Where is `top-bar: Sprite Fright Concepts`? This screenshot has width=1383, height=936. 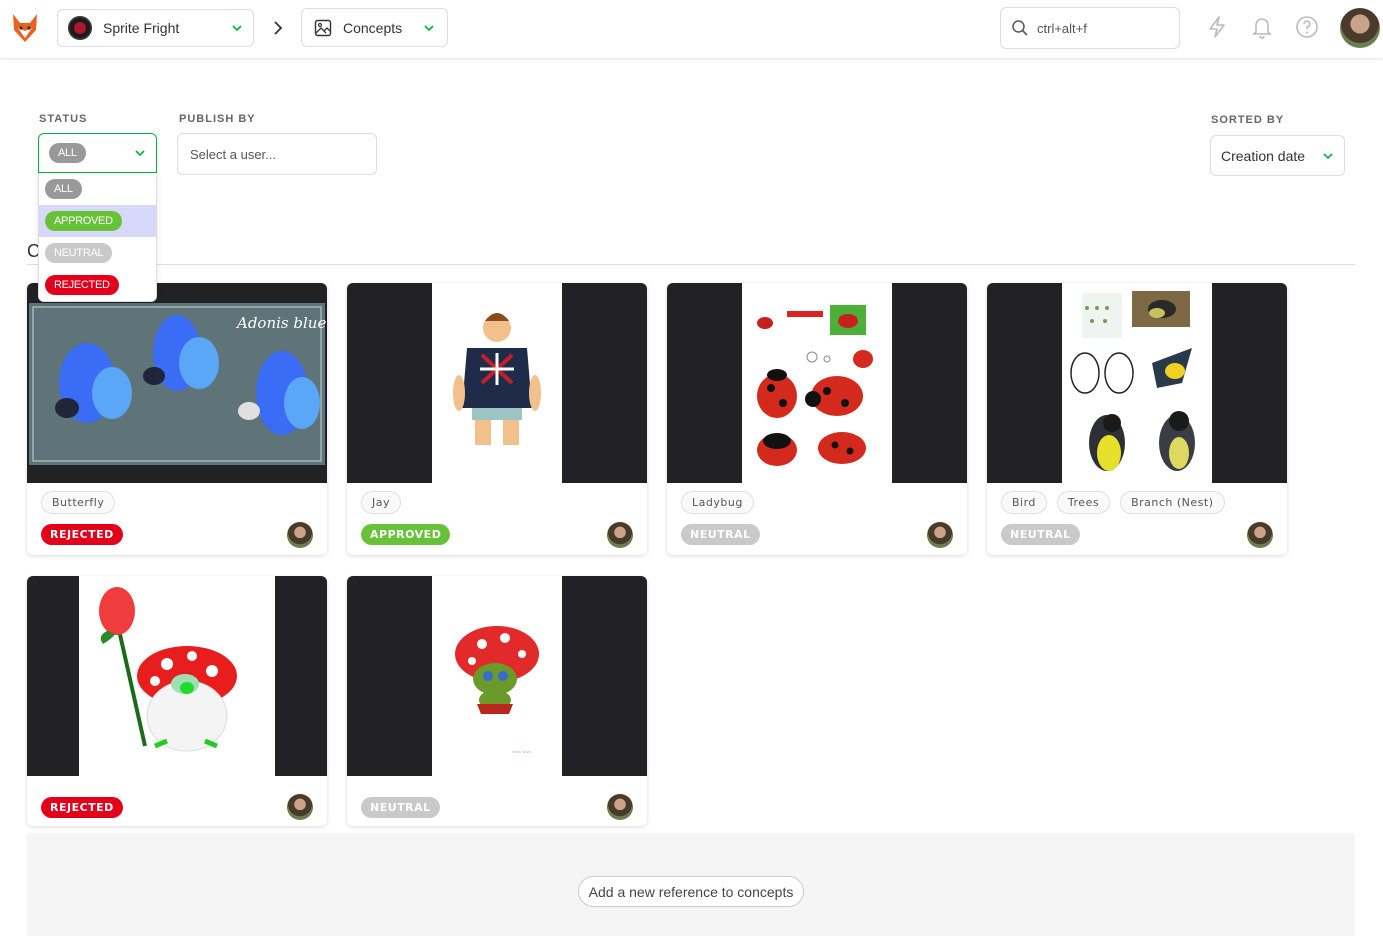
top-bar: Sprite Fright Concepts is located at coordinates (691, 29).